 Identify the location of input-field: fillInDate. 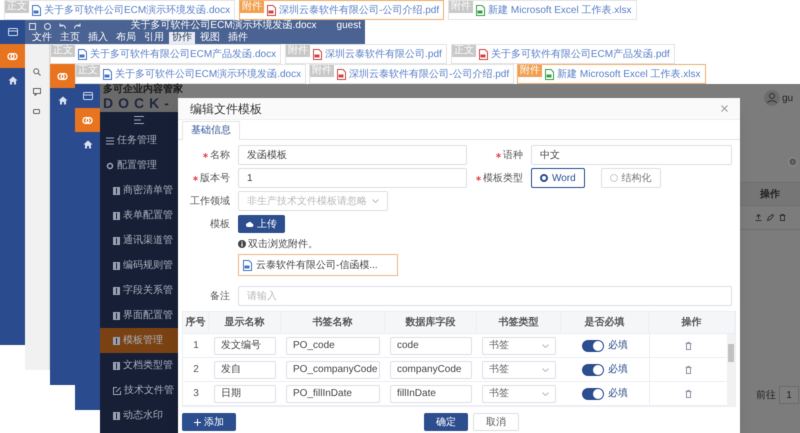
(431, 393).